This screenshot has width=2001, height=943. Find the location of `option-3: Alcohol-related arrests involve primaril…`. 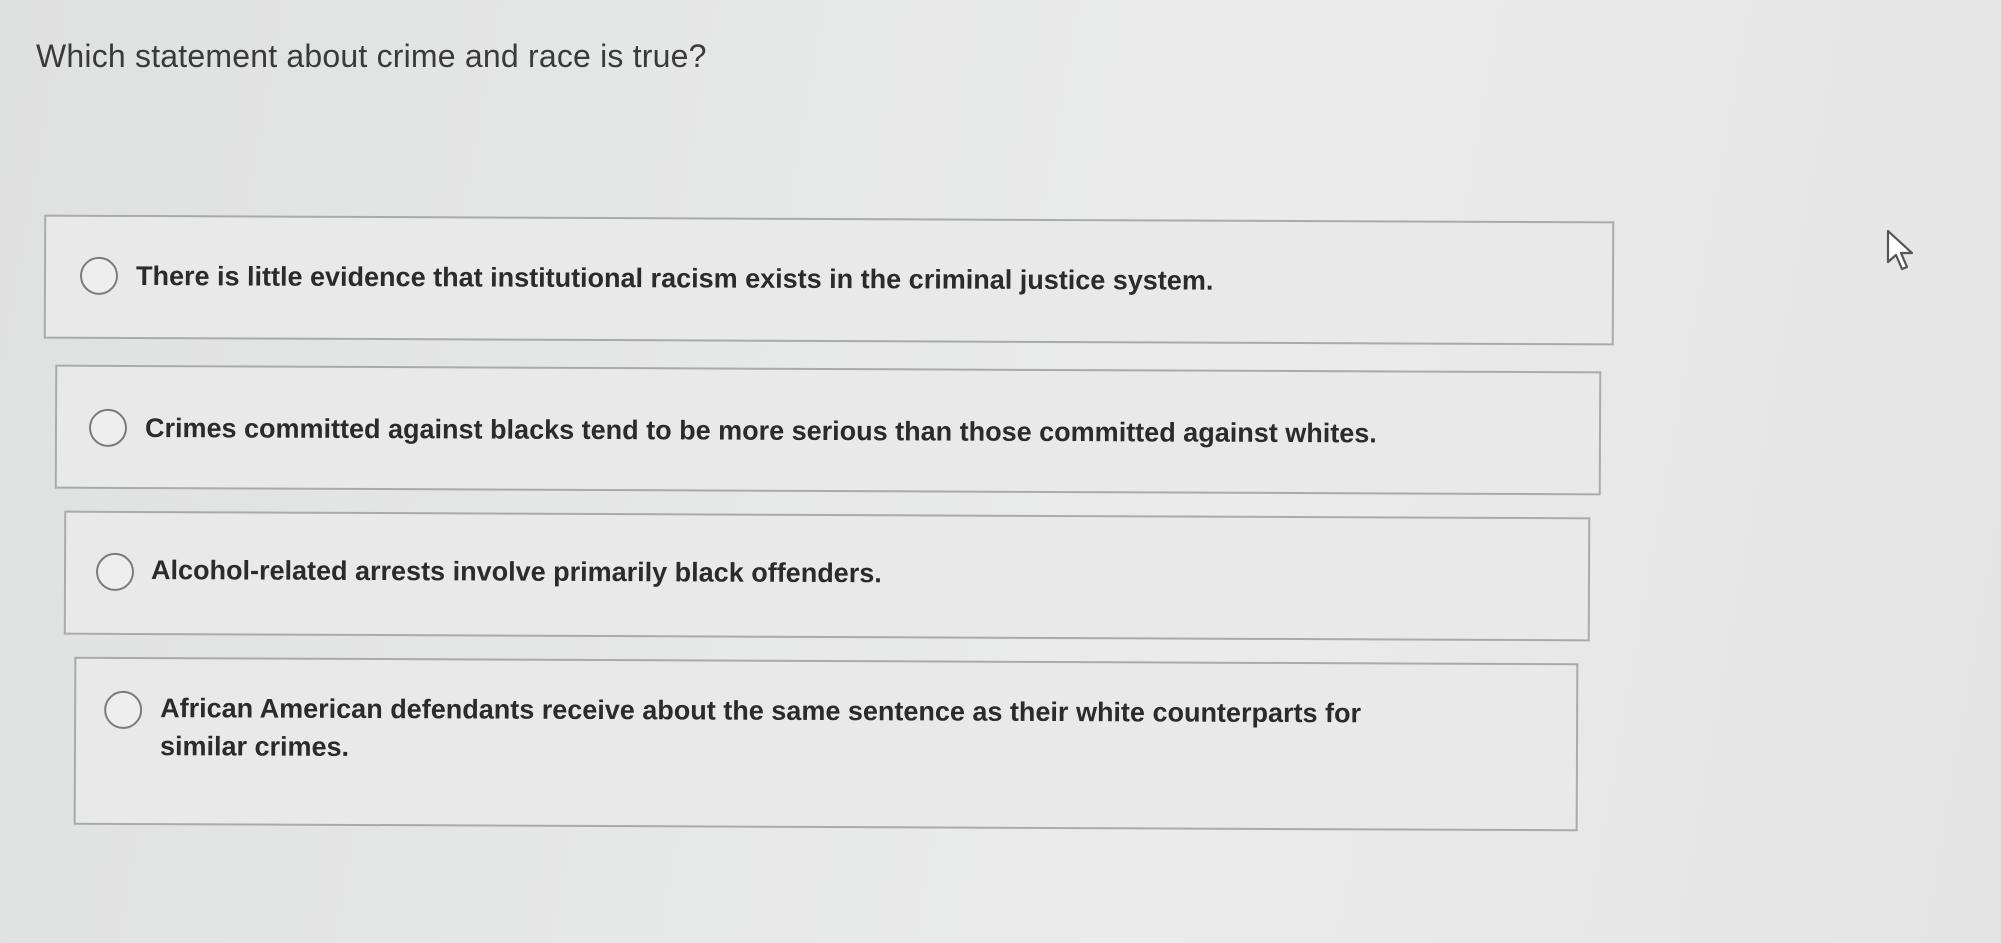

option-3: Alcohol-related arrests involve primaril… is located at coordinates (827, 576).